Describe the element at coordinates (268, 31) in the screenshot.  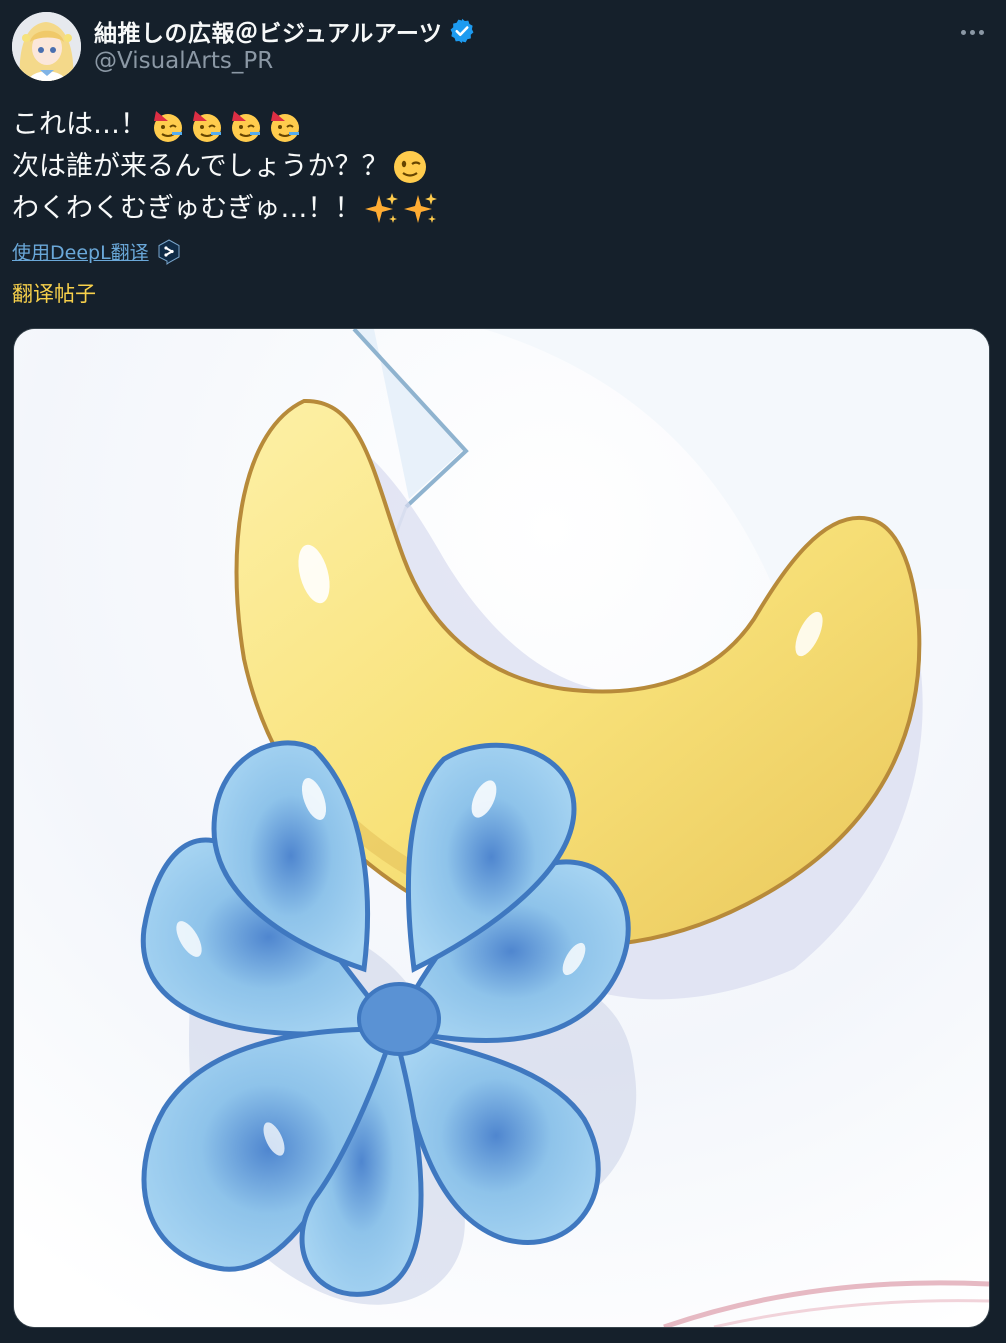
I see `display-name: 紬推しの広報＠ビジュアルアーツ` at that location.